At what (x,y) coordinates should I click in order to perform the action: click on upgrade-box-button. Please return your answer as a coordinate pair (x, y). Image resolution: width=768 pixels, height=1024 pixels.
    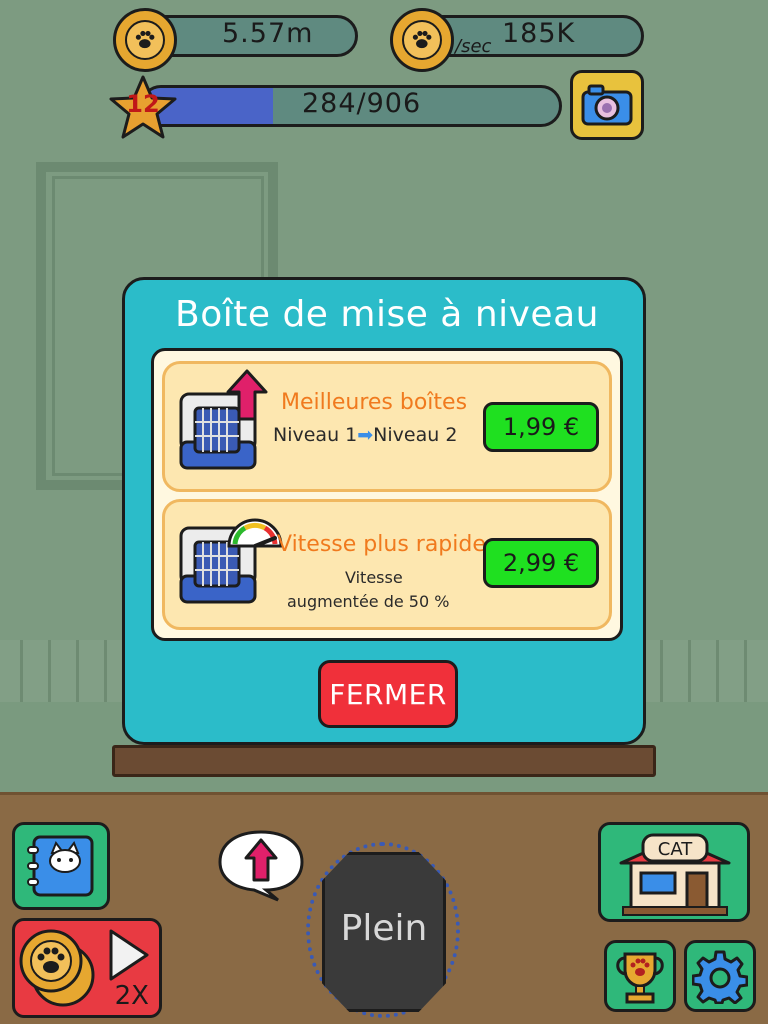
    Looking at the image, I should click on (261, 865).